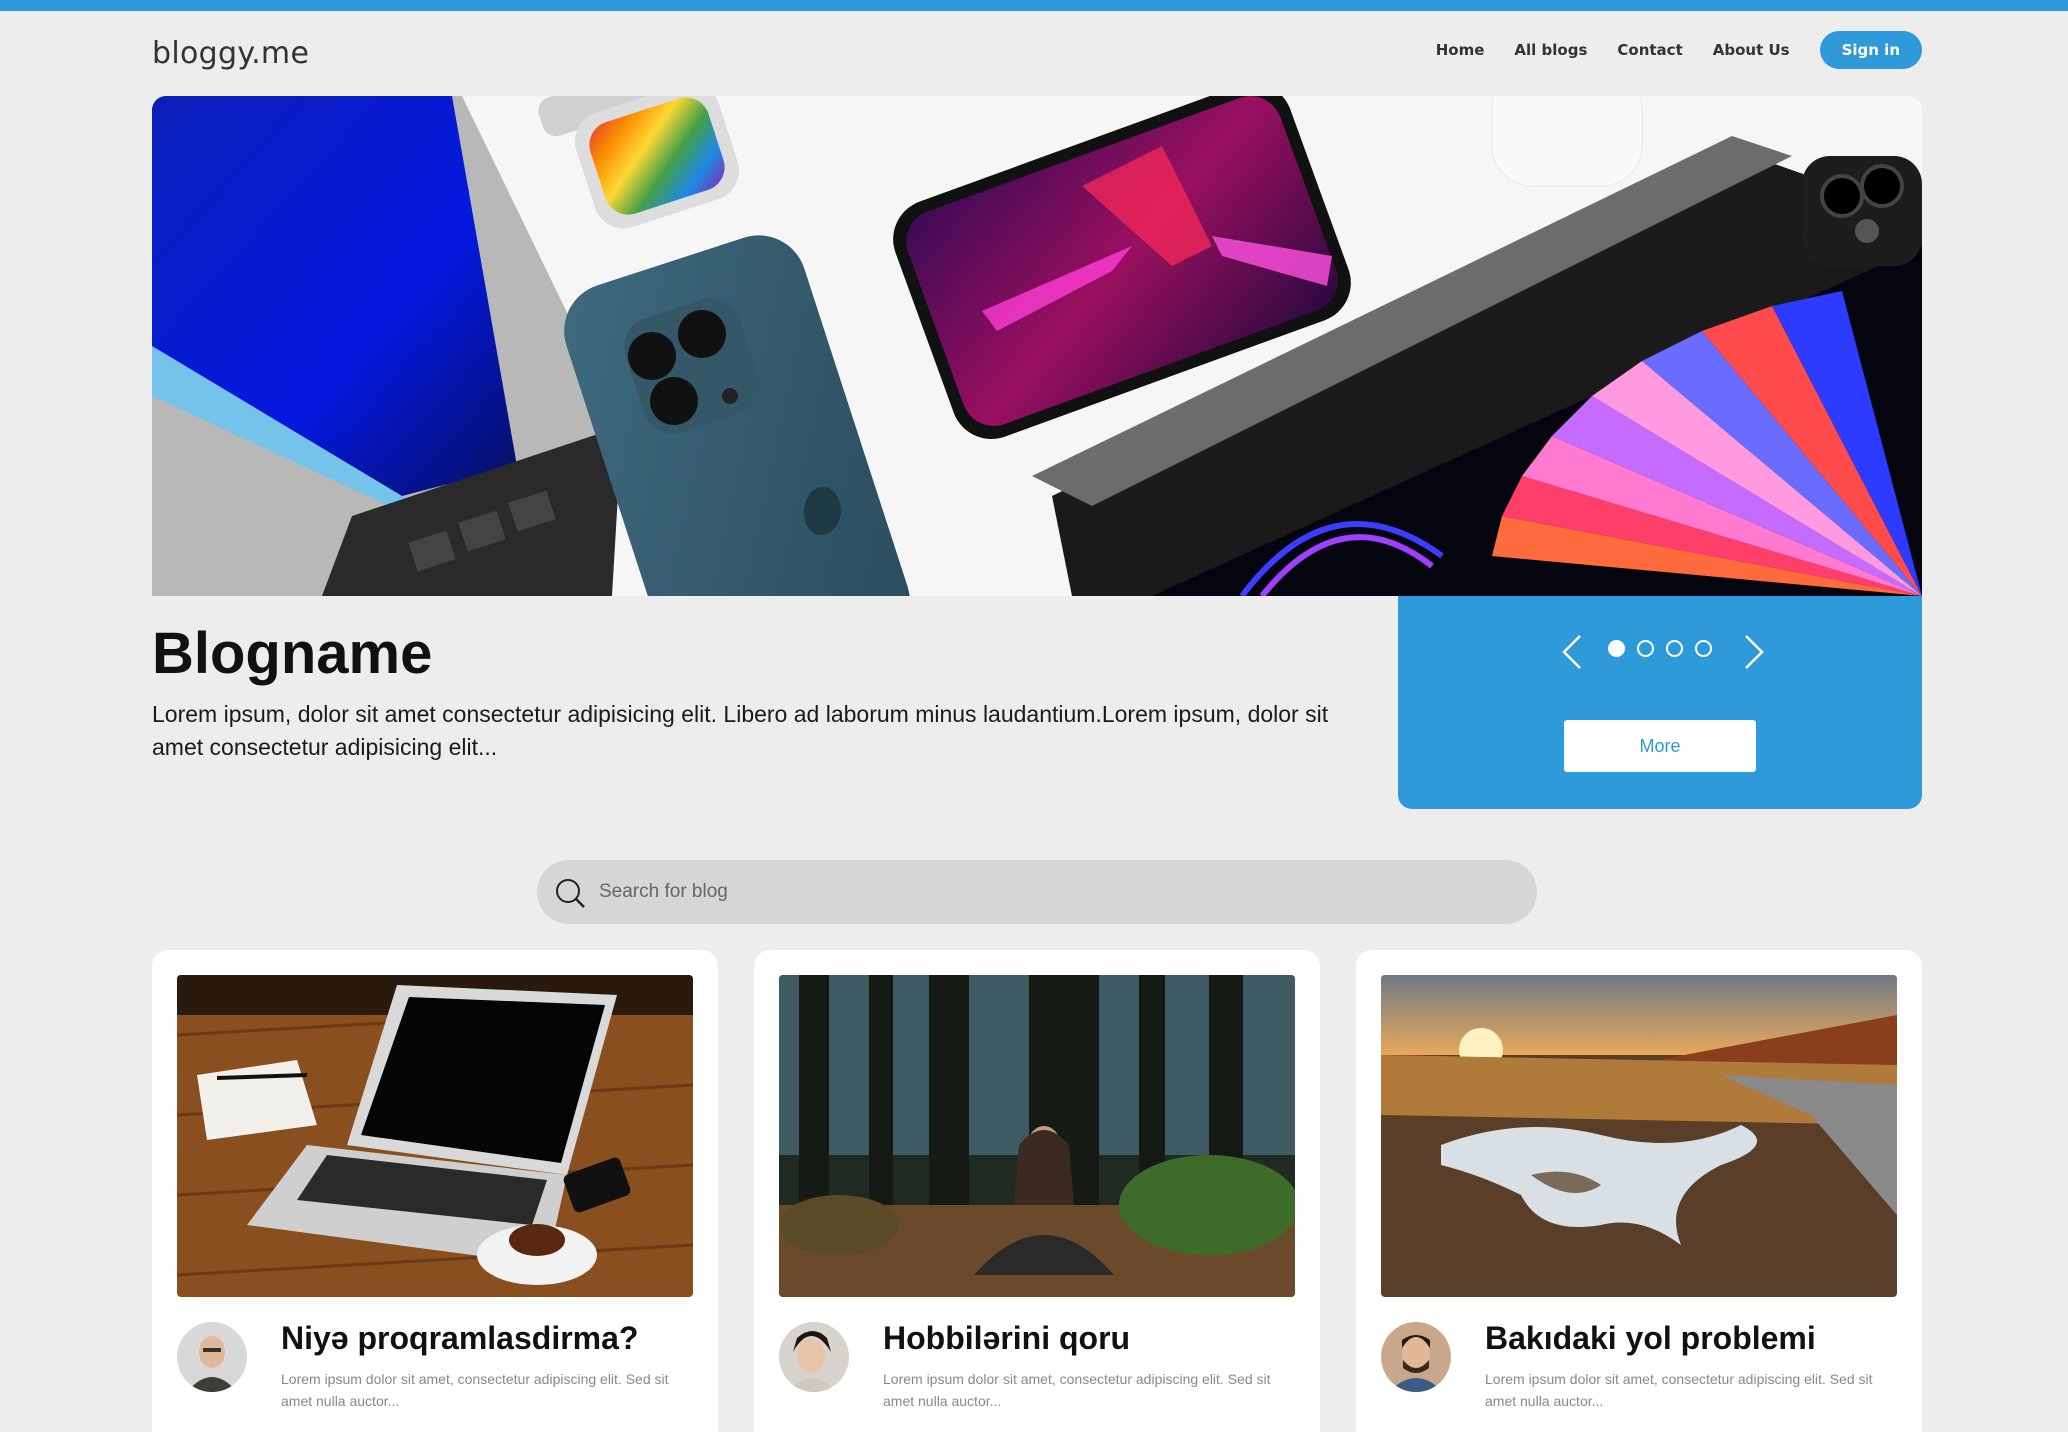 This screenshot has width=2068, height=1432. I want to click on nav-about-us: About Us, so click(1751, 50).